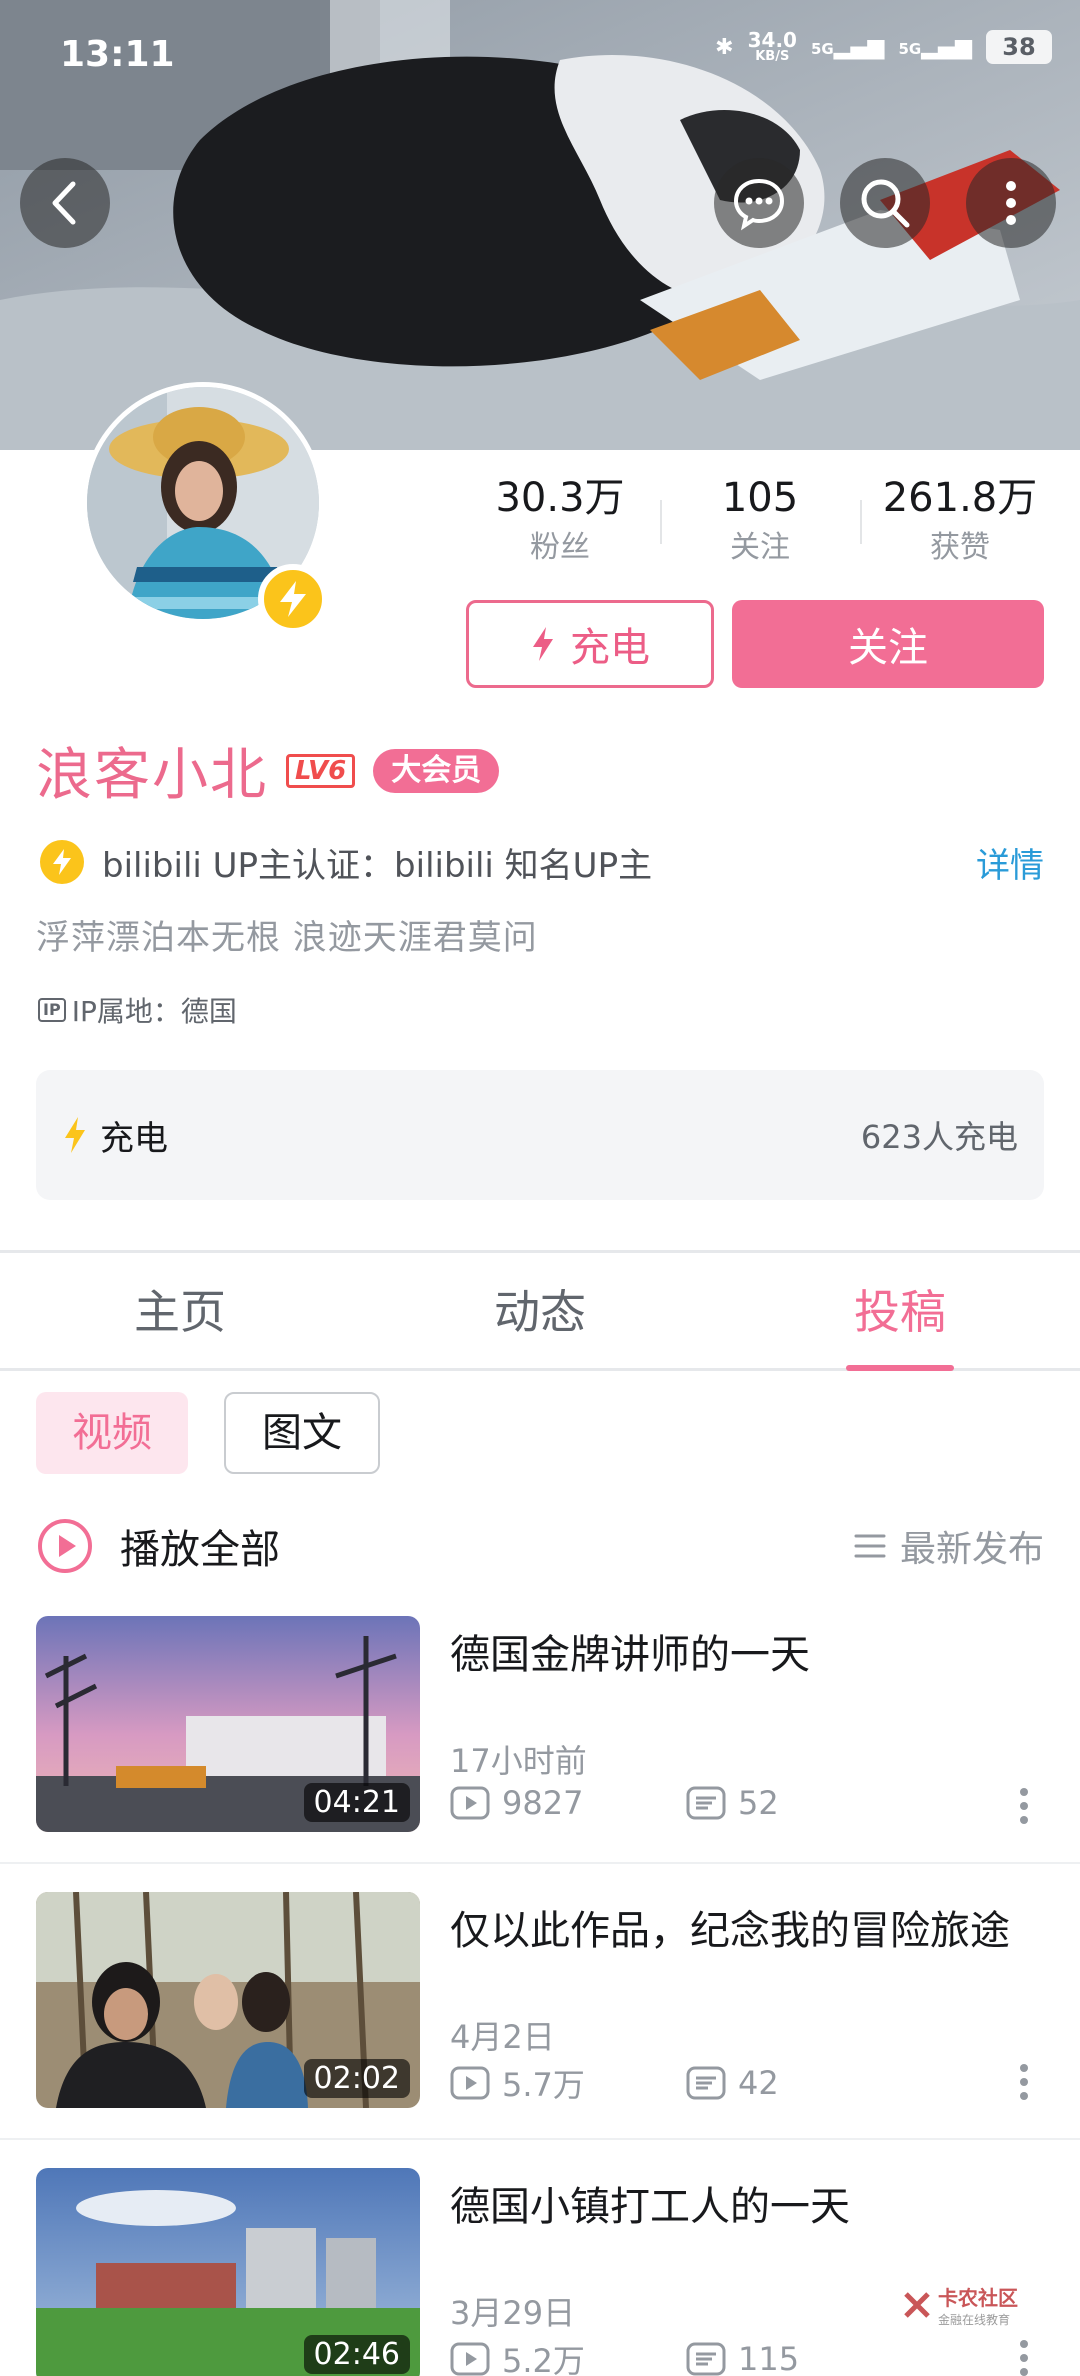  I want to click on video-thumbnail: 02:46, so click(228, 2272).